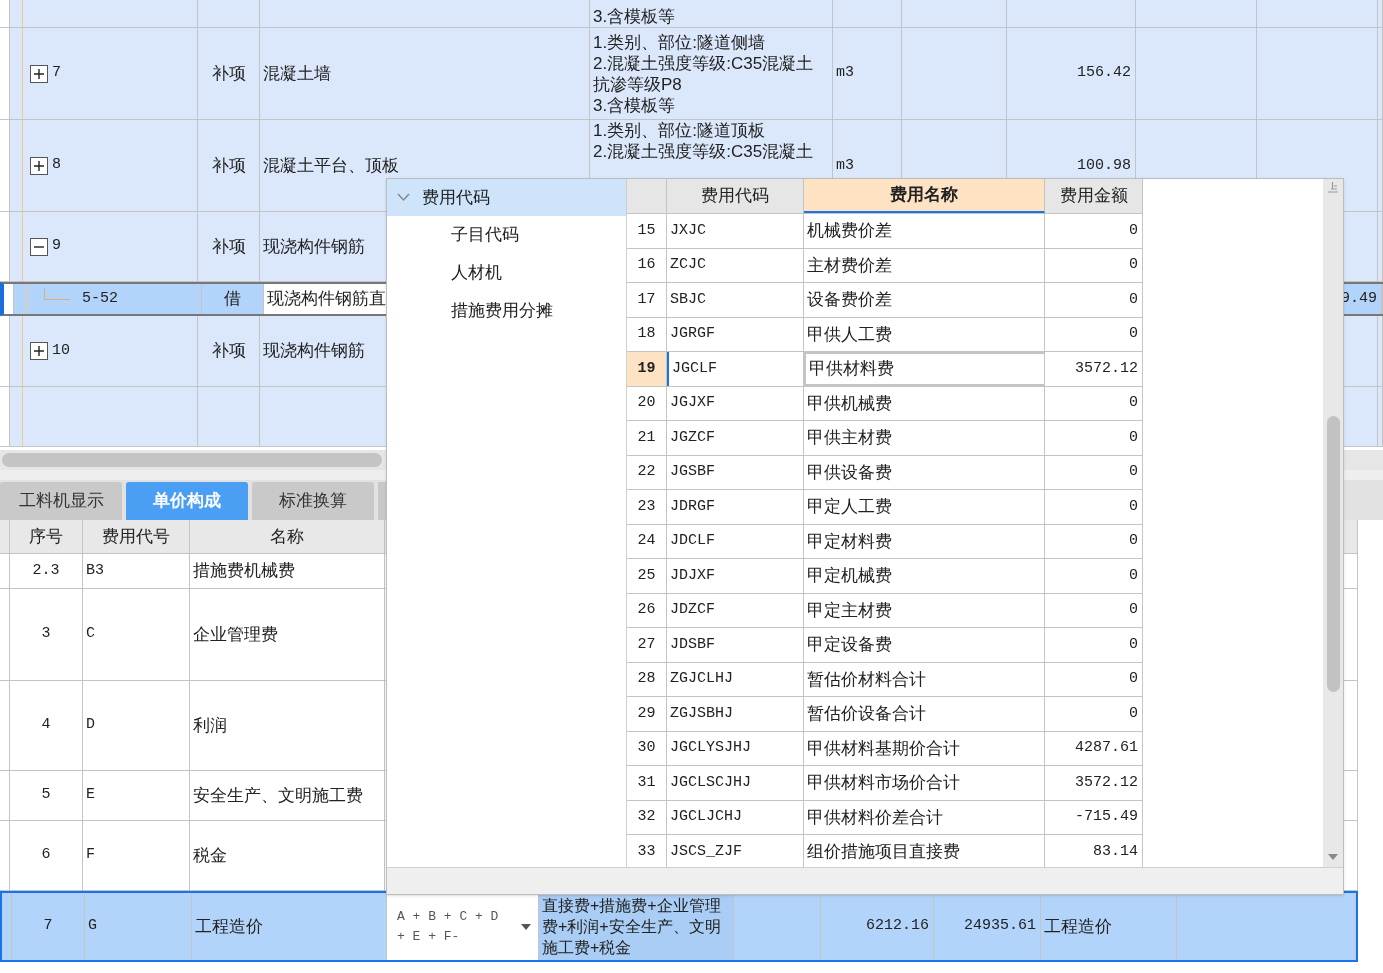 The image size is (1383, 973). What do you see at coordinates (330, 165) in the screenshot?
I see `item-name: 混凝土平台、顶板` at bounding box center [330, 165].